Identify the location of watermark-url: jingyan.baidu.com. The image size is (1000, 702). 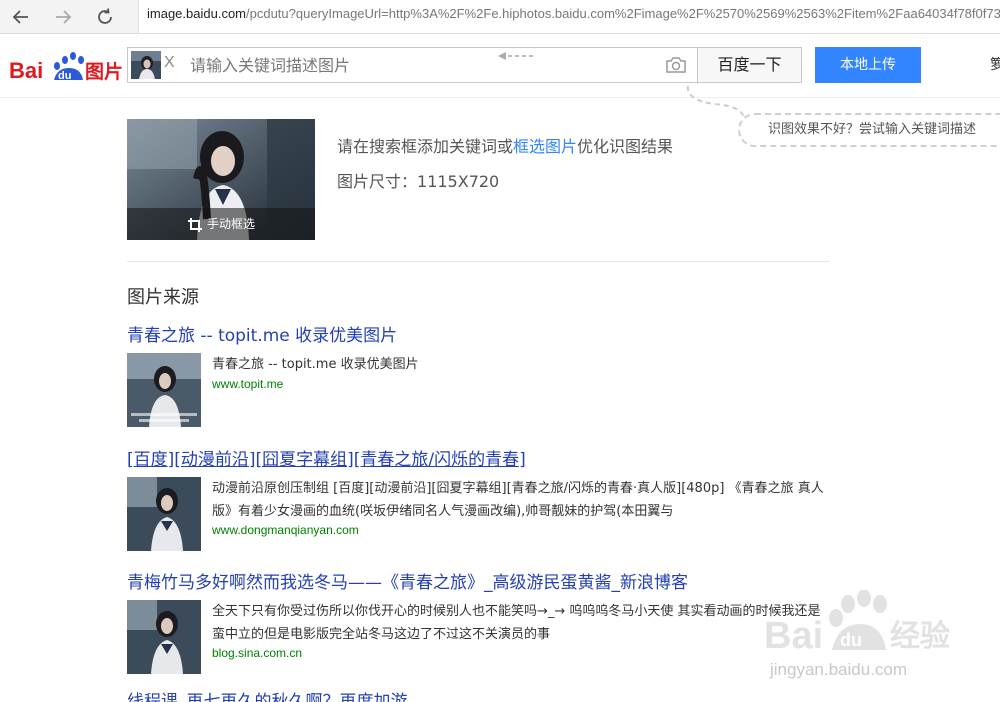
(839, 669).